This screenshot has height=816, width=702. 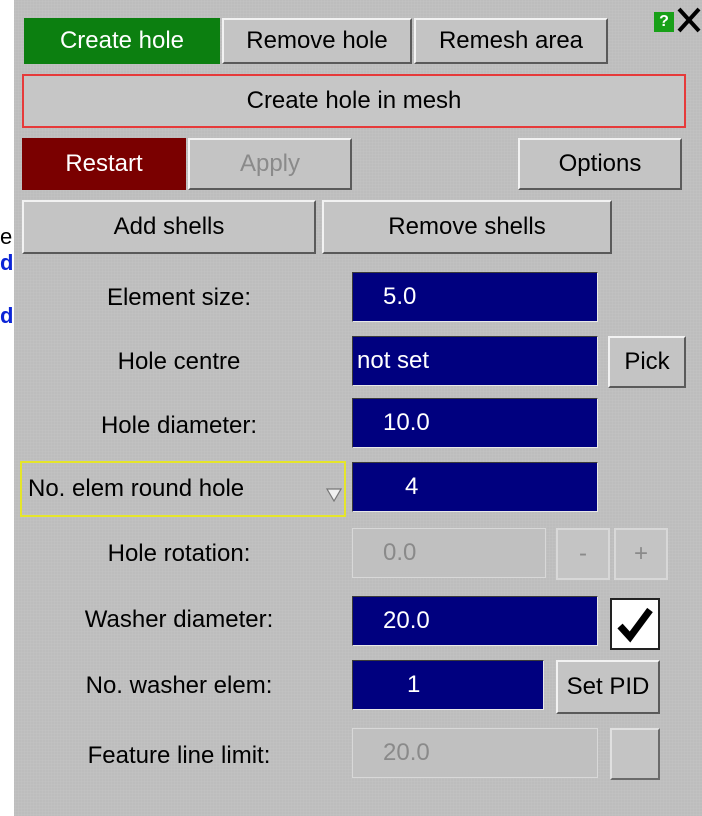 What do you see at coordinates (511, 41) in the screenshot?
I see `tab-remesh-area: Remesh area` at bounding box center [511, 41].